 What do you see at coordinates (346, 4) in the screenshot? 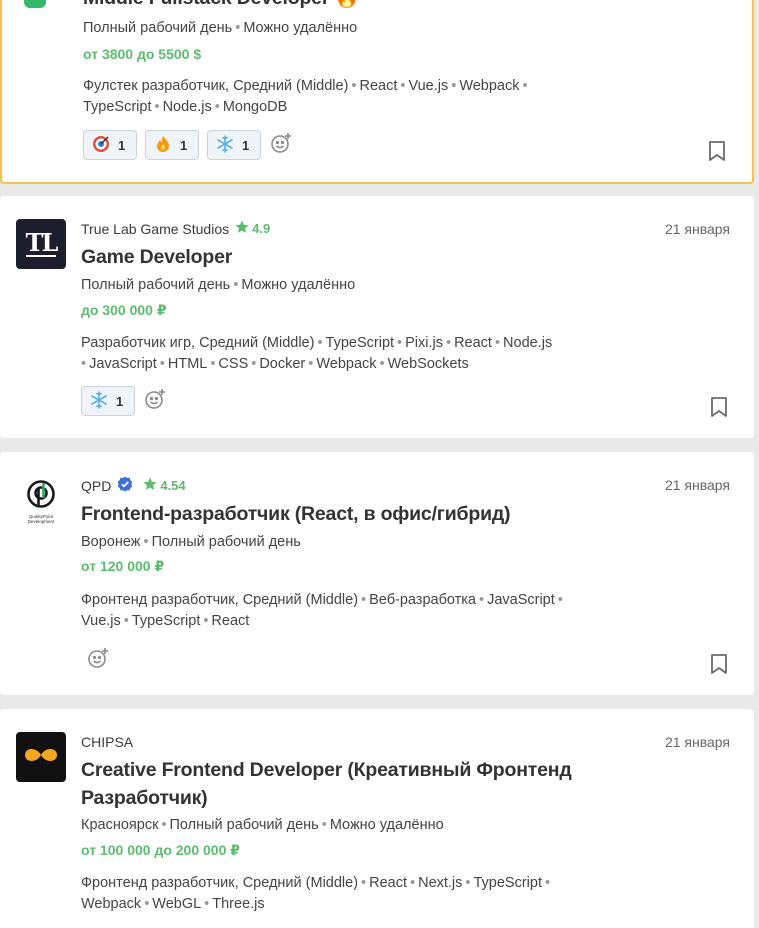
I see `fire-emoji: 🔥` at bounding box center [346, 4].